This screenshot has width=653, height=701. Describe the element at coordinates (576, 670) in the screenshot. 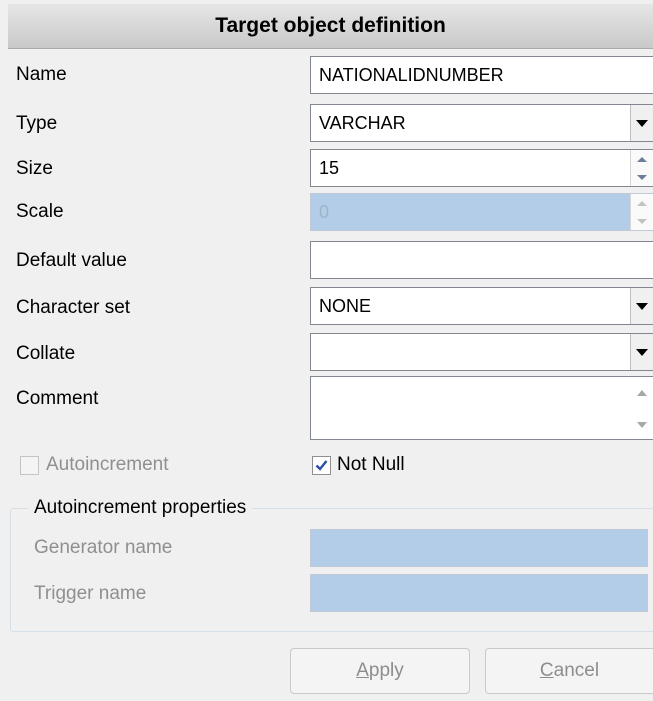

I see `cancel-label: ancel` at that location.